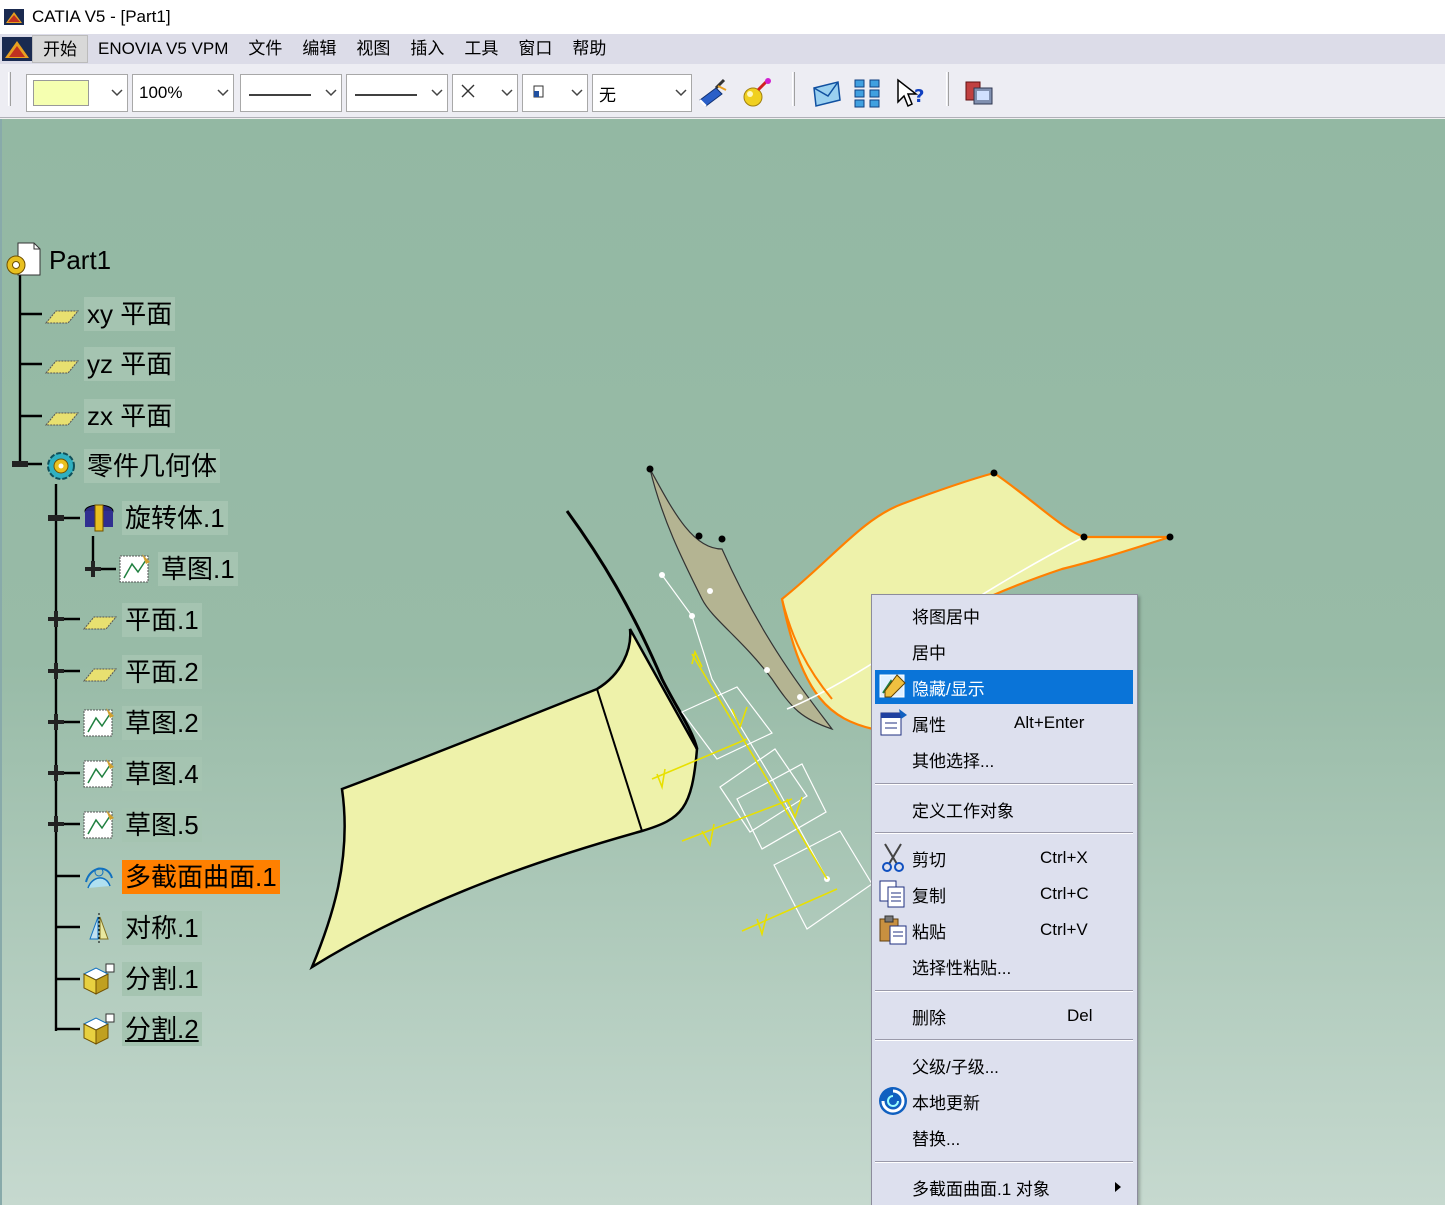 The height and width of the screenshot is (1205, 1445). Describe the element at coordinates (180, 877) in the screenshot. I see `tree-node-multisection-surface: 多截面曲面.1` at that location.